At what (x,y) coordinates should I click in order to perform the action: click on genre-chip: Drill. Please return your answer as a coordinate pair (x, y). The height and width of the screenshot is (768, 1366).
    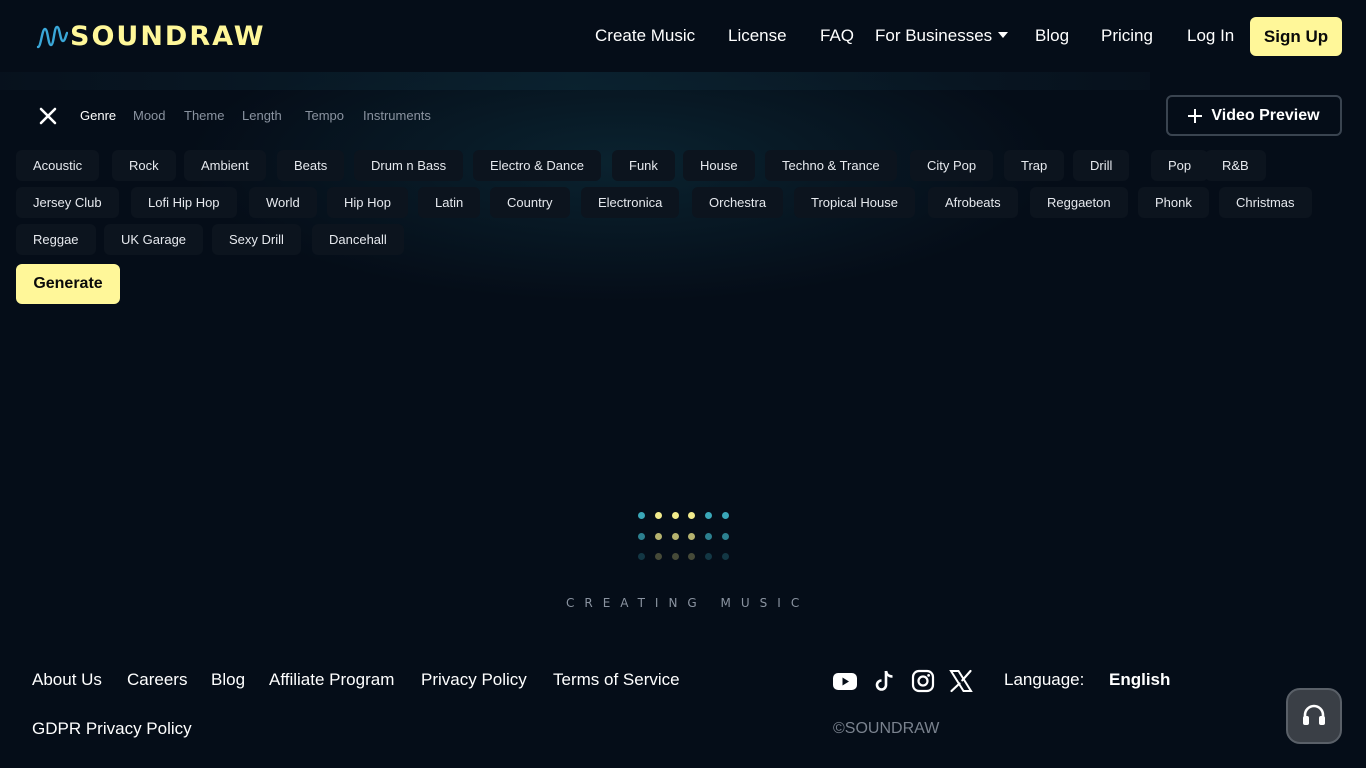
    Looking at the image, I should click on (1101, 165).